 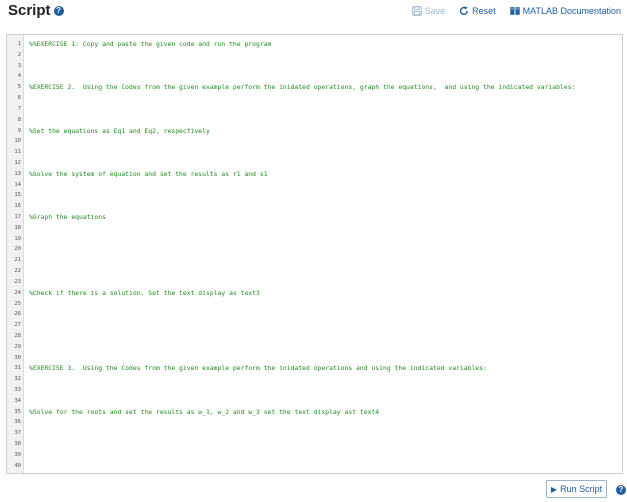 What do you see at coordinates (314, 195) in the screenshot?
I see `code-line: 15` at bounding box center [314, 195].